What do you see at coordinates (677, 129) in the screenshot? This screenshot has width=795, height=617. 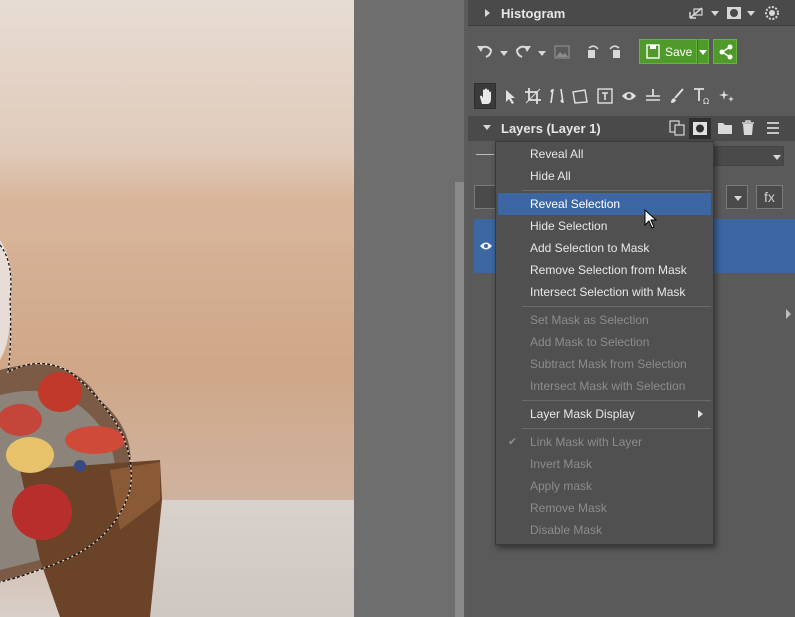 I see `duplicate-layer-icon` at bounding box center [677, 129].